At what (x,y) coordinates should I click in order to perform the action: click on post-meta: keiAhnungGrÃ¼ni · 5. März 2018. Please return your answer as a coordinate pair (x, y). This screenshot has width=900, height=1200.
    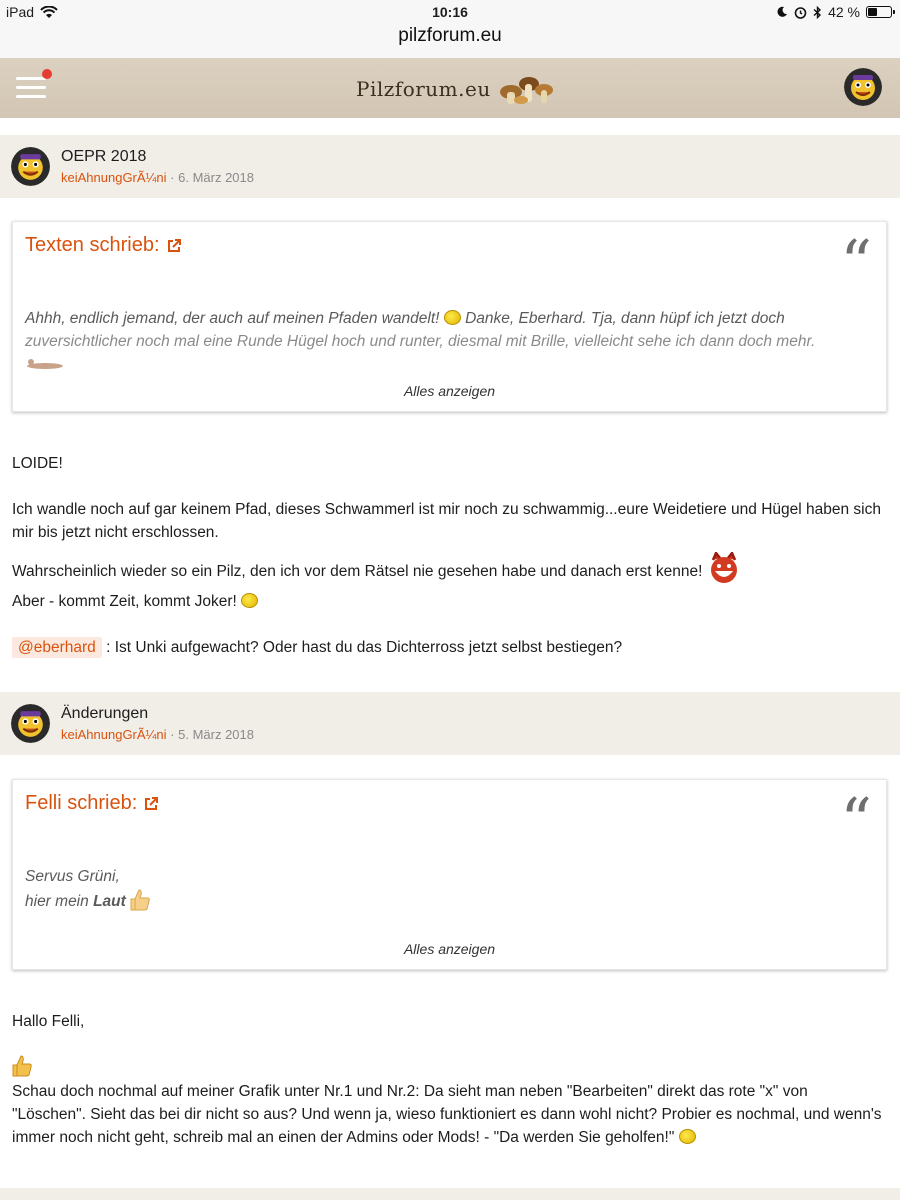
    Looking at the image, I should click on (157, 734).